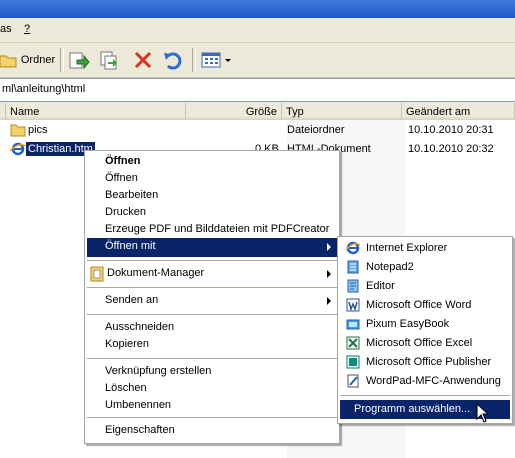 This screenshot has width=515, height=458. I want to click on toolbar: Ordner, so click(257, 60).